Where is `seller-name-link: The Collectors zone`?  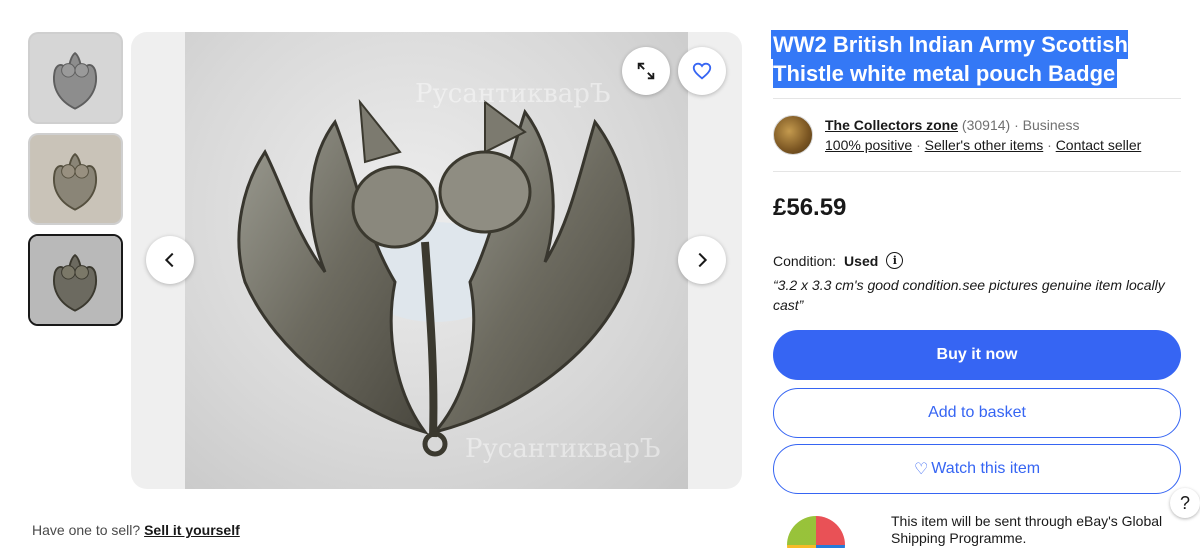 seller-name-link: The Collectors zone is located at coordinates (891, 125).